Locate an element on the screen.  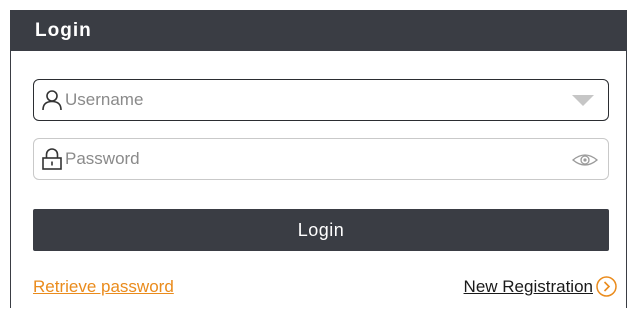
user-icon is located at coordinates (52, 100).